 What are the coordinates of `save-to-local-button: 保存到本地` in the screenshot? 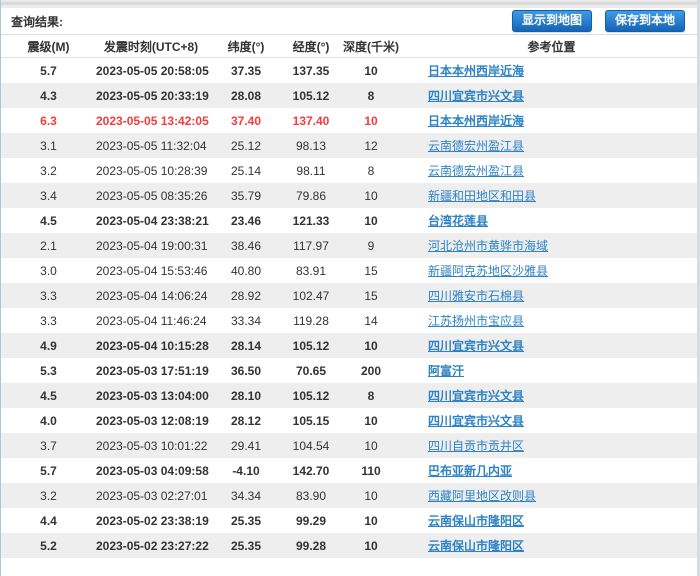 It's located at (644, 21).